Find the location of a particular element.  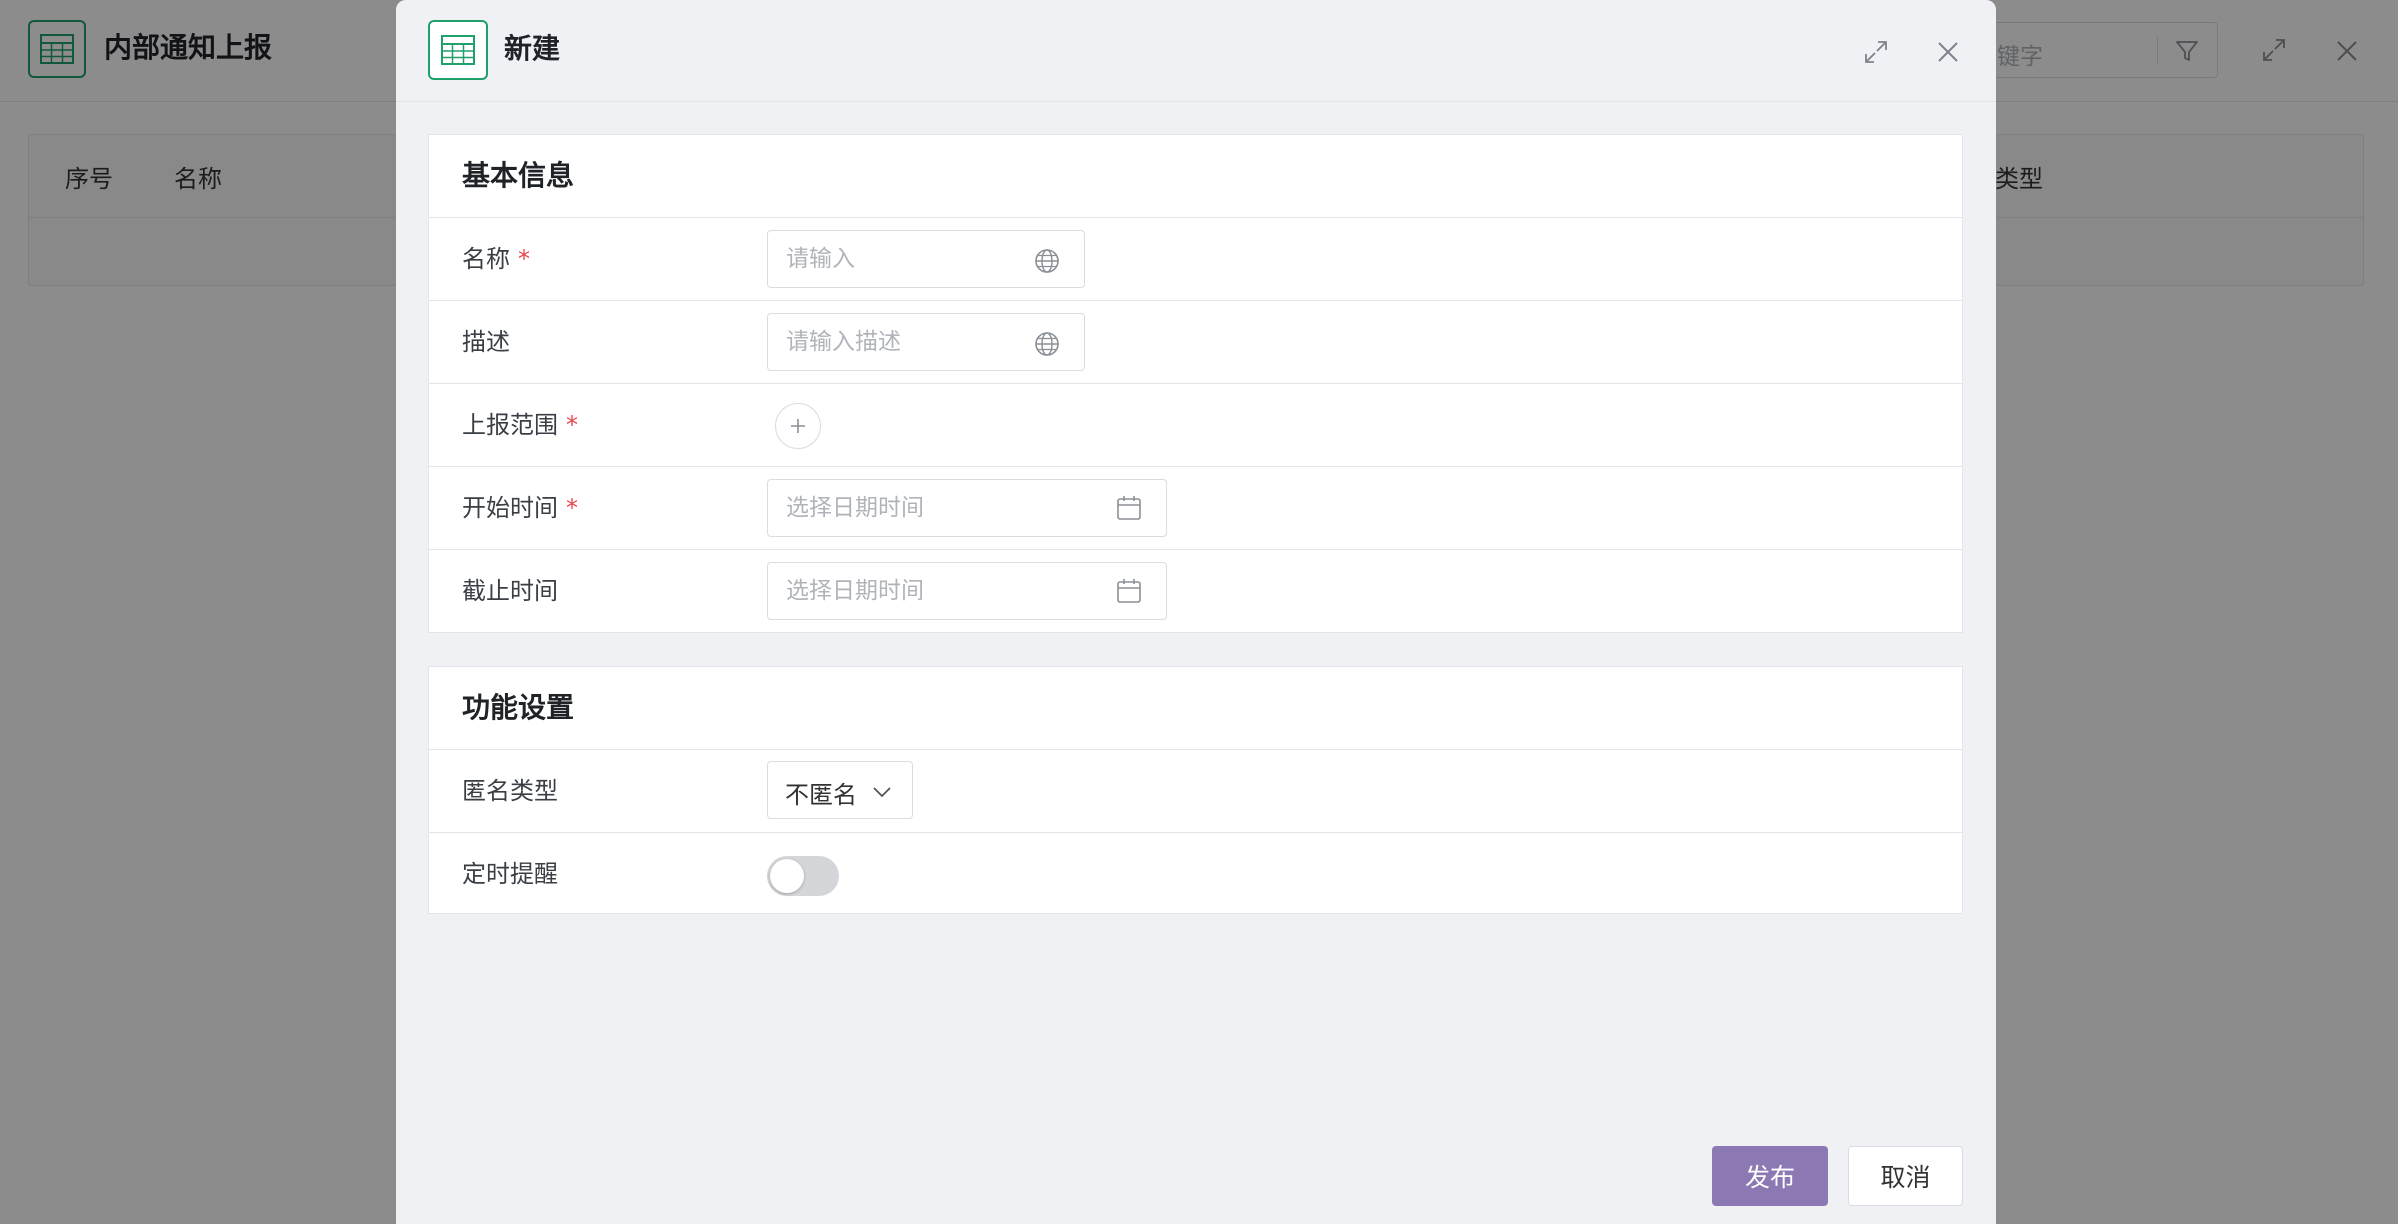

start-time-label: 开始时间 is located at coordinates (510, 508).